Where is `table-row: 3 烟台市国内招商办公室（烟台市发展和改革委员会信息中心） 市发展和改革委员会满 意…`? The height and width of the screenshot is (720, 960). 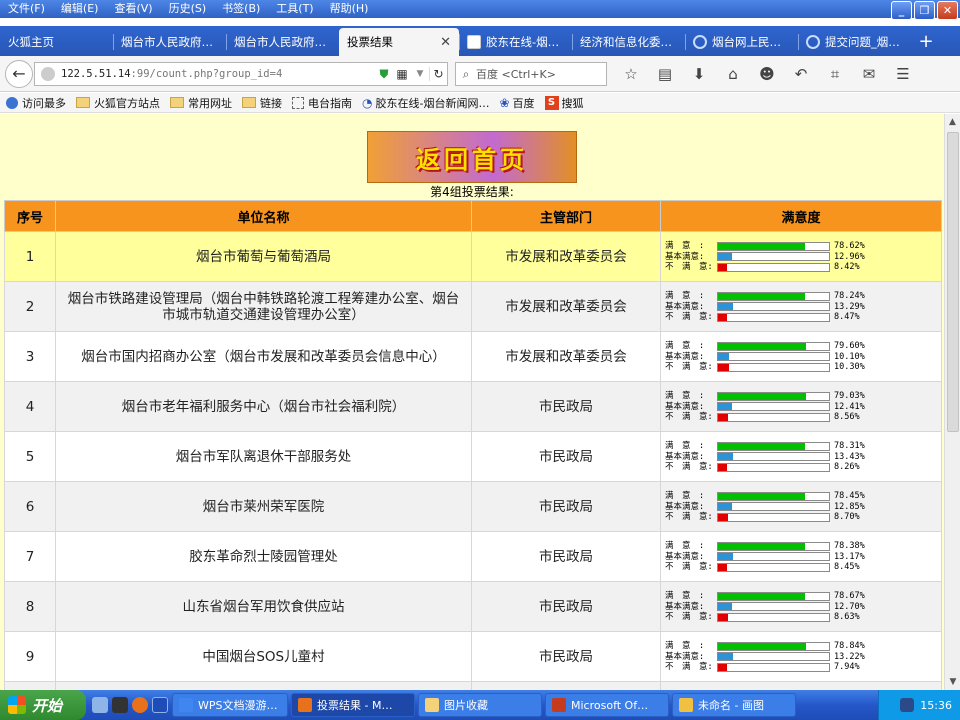
table-row: 3 烟台市国内招商办公室（烟台市发展和改革委员会信息中心） 市发展和改革委员会满 意… is located at coordinates (473, 356).